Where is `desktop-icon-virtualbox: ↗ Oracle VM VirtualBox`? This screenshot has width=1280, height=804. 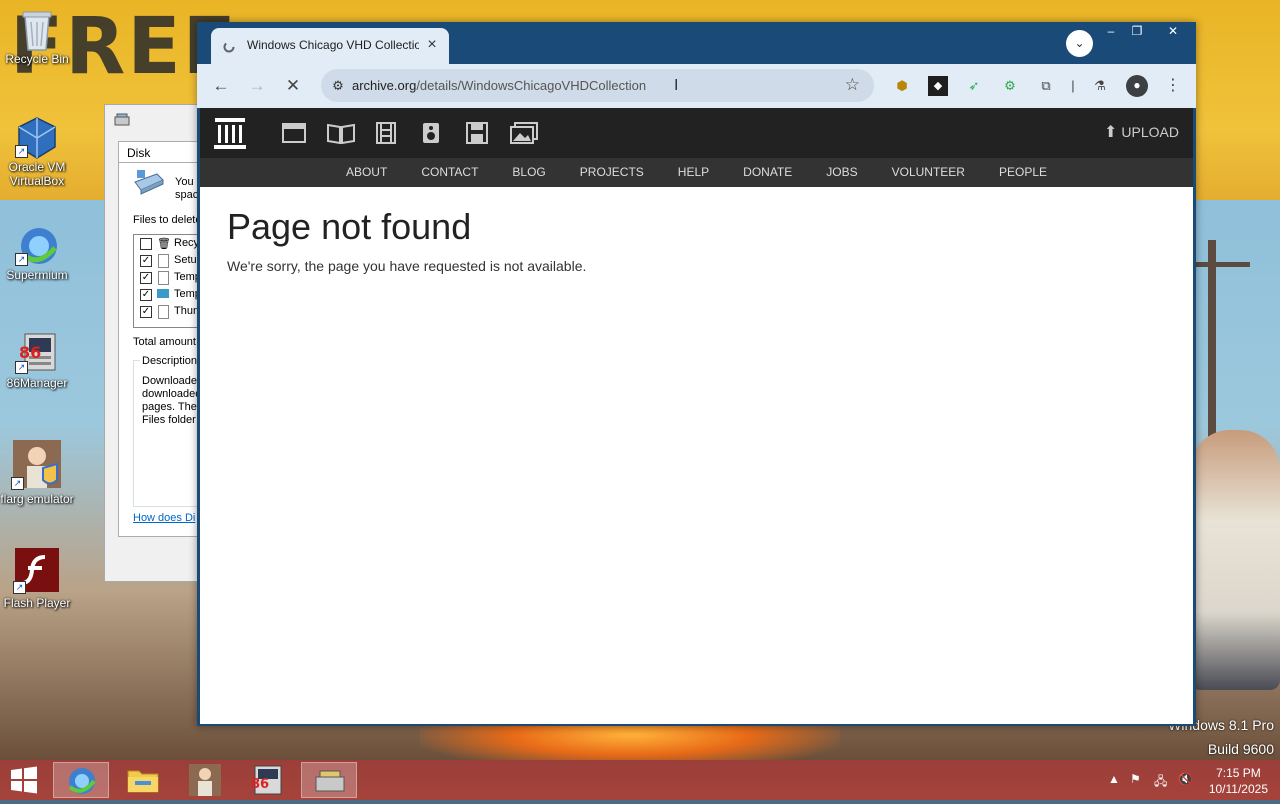
desktop-icon-virtualbox: ↗ Oracle VM VirtualBox is located at coordinates (37, 152).